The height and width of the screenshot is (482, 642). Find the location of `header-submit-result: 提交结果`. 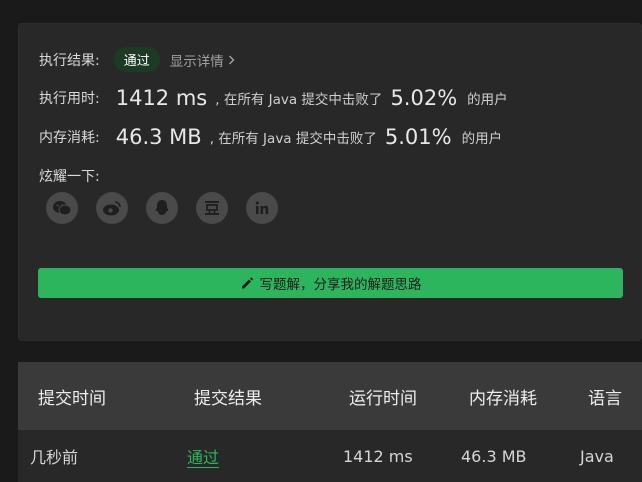

header-submit-result: 提交结果 is located at coordinates (228, 398).